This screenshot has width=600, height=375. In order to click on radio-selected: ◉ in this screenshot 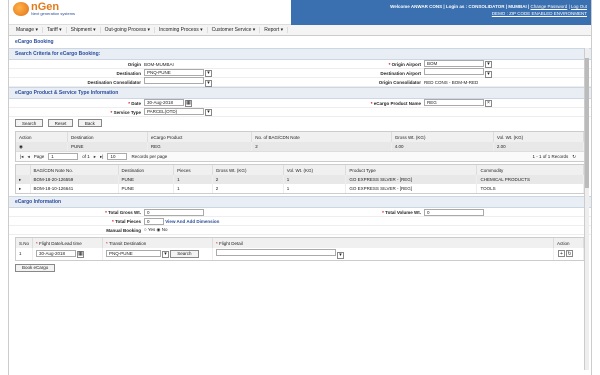, I will do `click(21, 146)`.